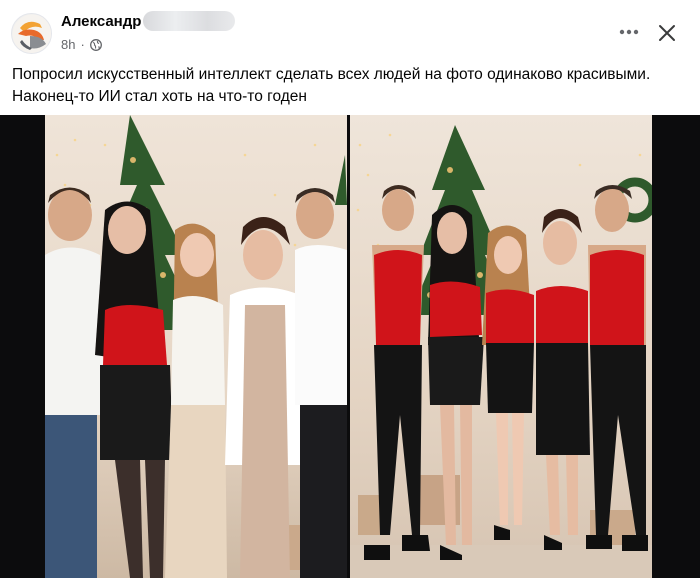 The height and width of the screenshot is (578, 700). What do you see at coordinates (189, 21) in the screenshot?
I see `author-name-redacted` at bounding box center [189, 21].